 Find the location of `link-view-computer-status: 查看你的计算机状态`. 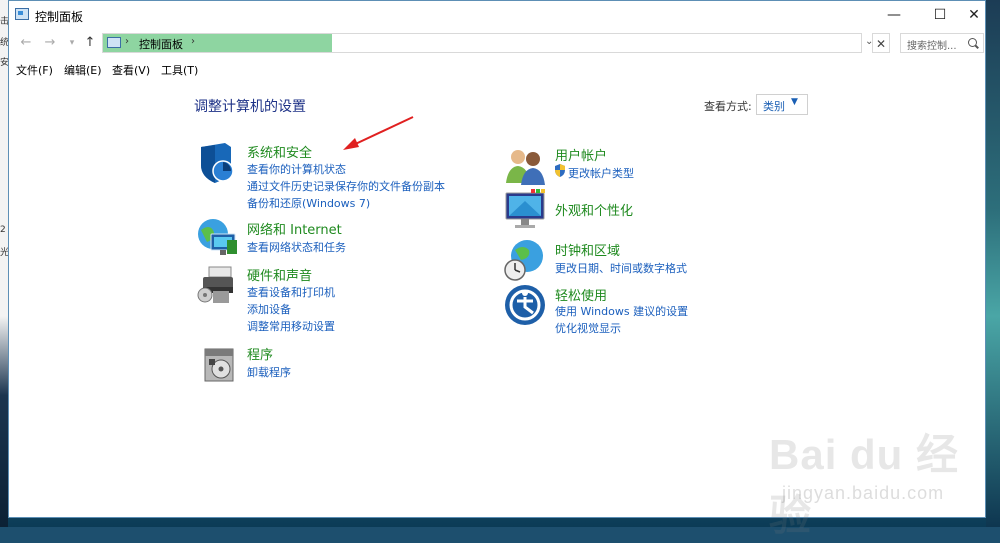

link-view-computer-status: 查看你的计算机状态 is located at coordinates (296, 169).